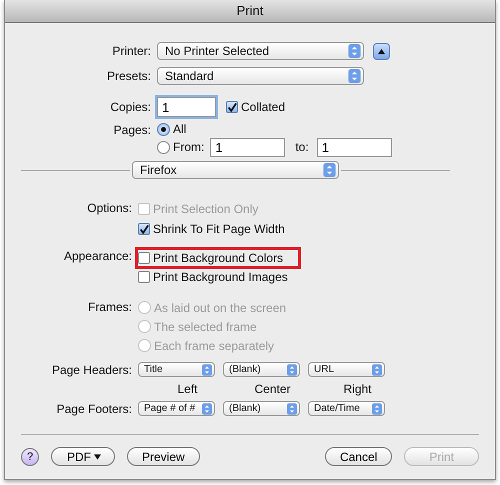 This screenshot has width=500, height=485. I want to click on field-label: to:, so click(302, 147).